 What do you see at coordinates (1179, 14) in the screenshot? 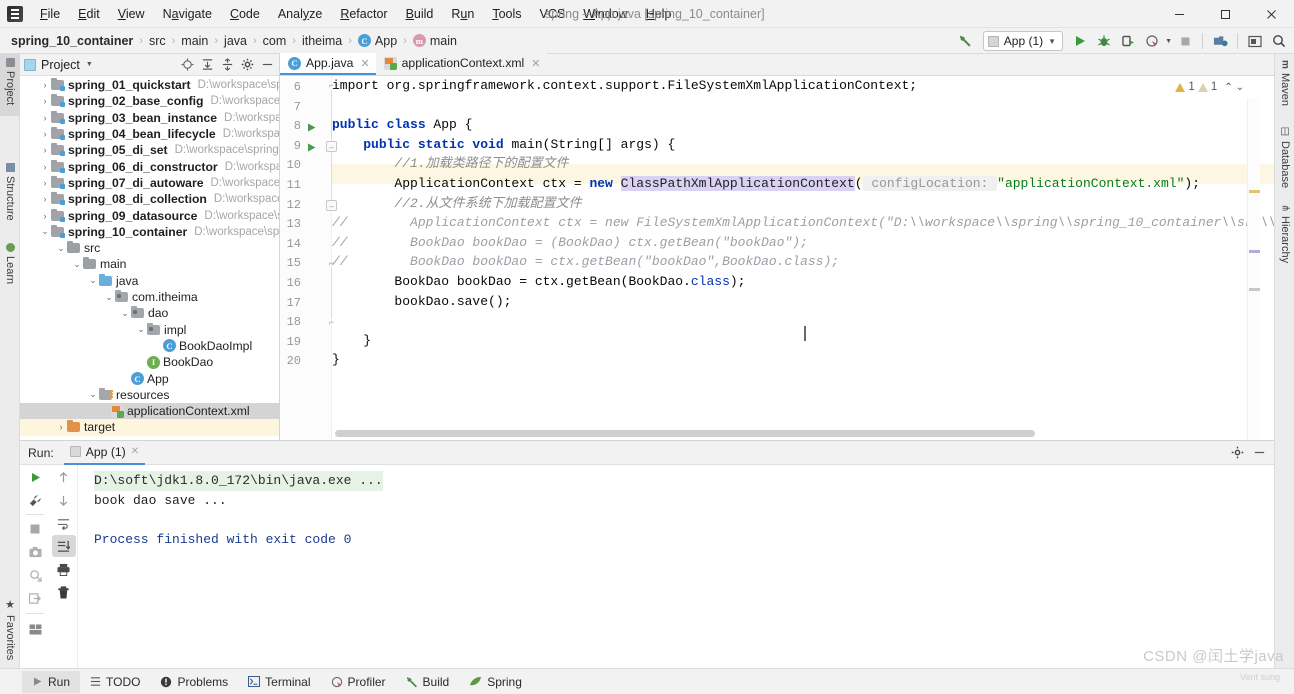
I see `minimize-button` at bounding box center [1179, 14].